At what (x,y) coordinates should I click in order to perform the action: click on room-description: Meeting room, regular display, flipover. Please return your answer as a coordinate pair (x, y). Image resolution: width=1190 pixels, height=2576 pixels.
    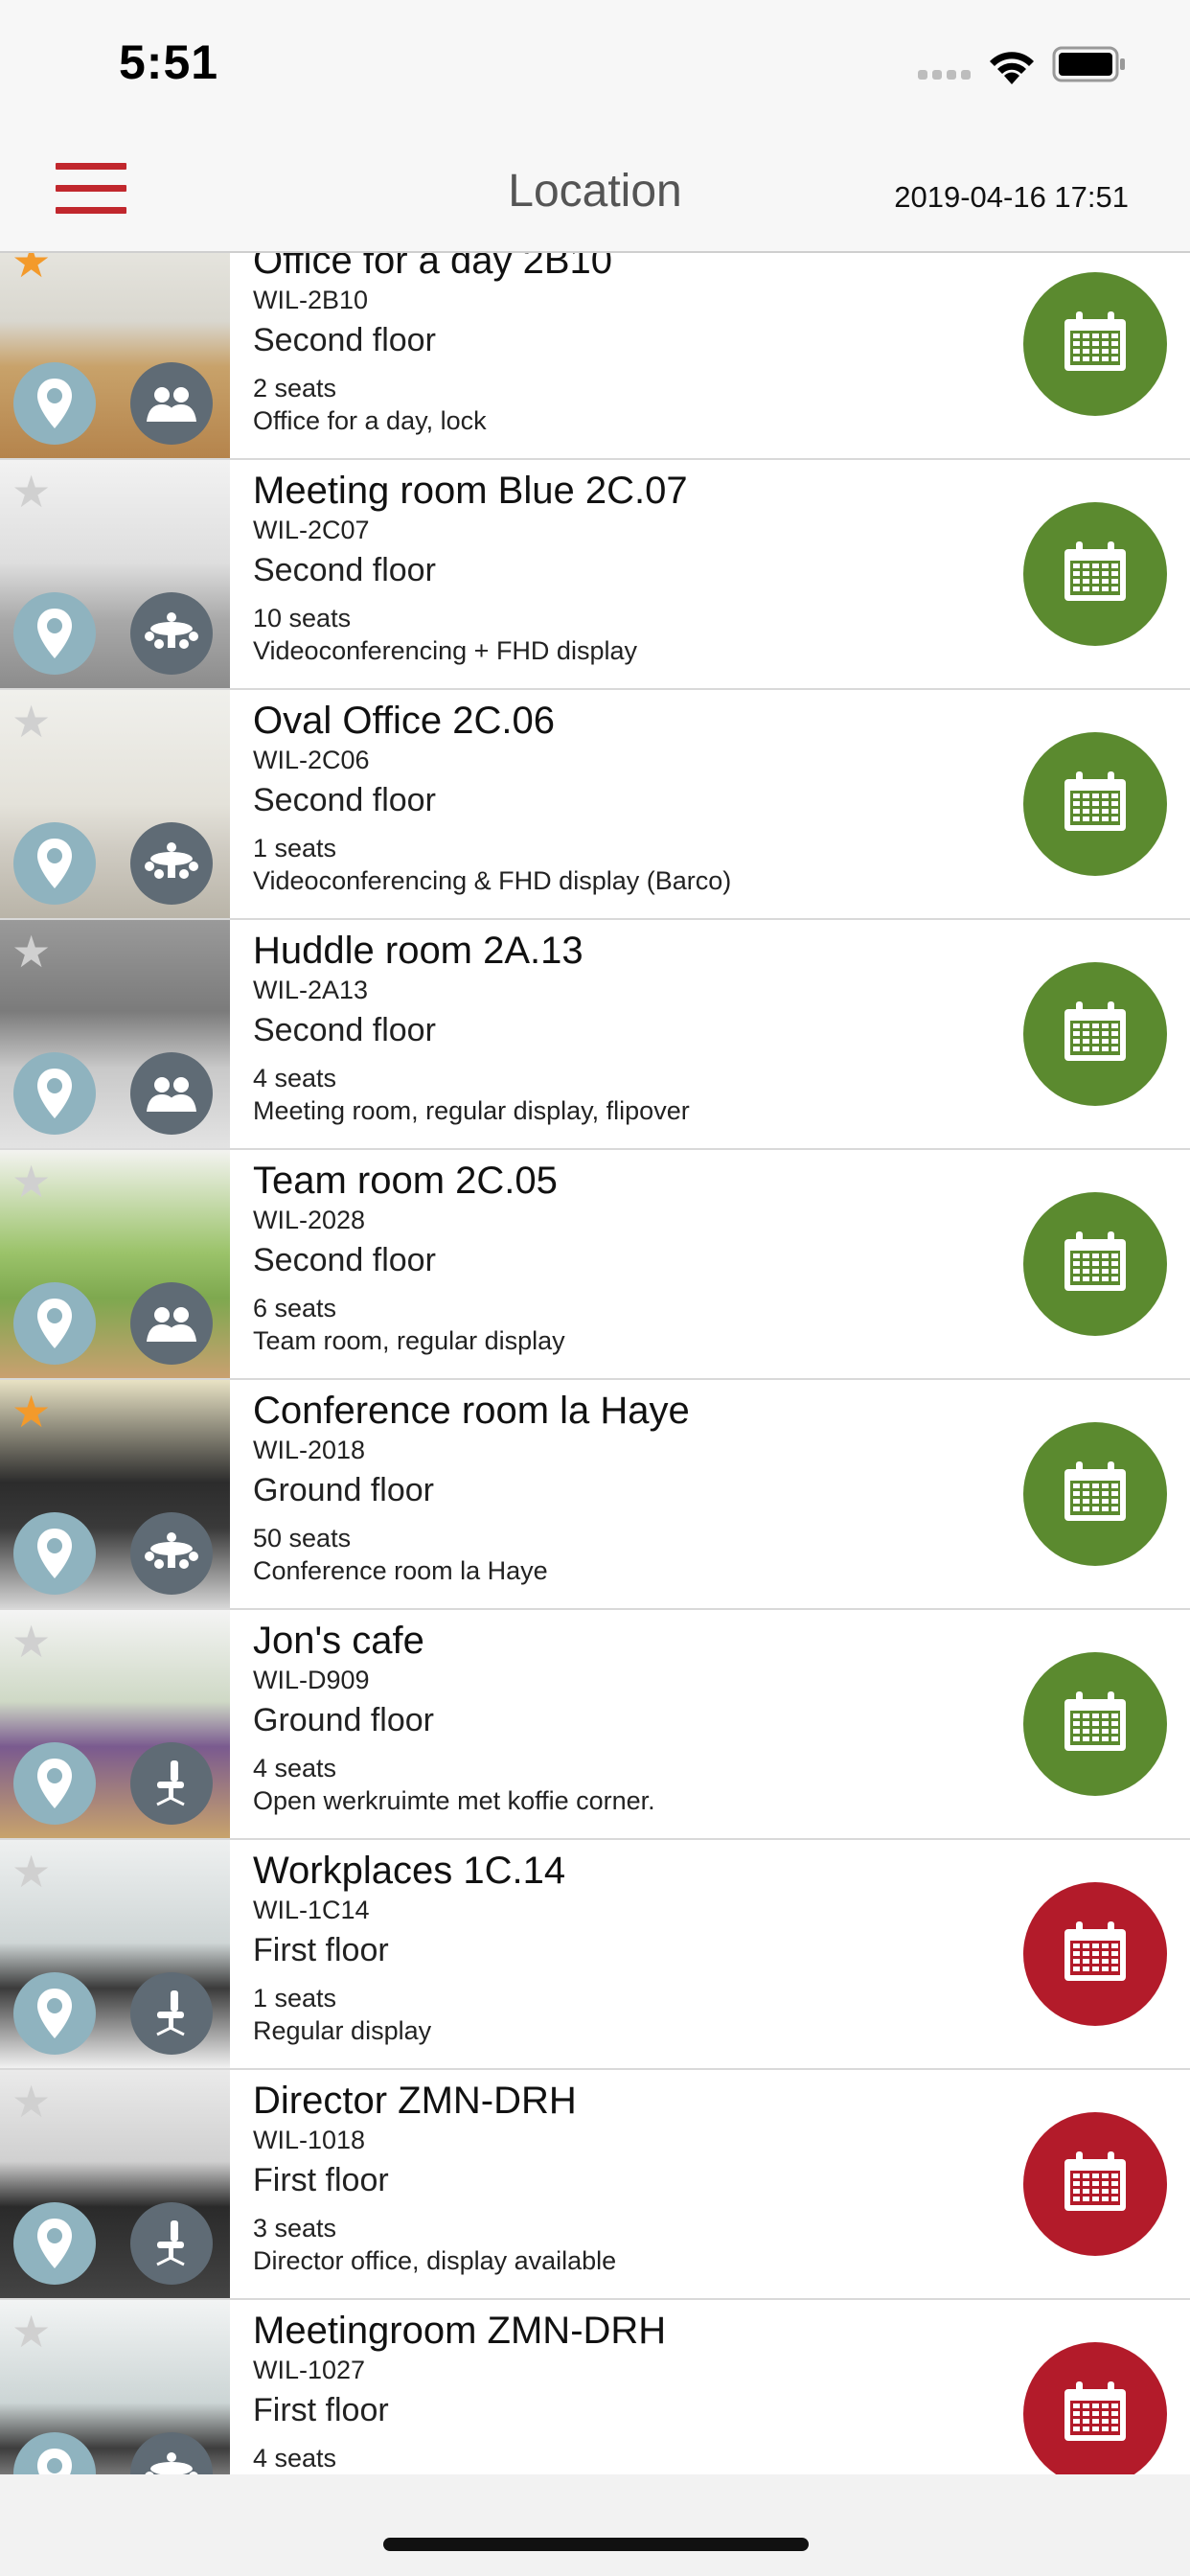
    Looking at the image, I should click on (472, 1110).